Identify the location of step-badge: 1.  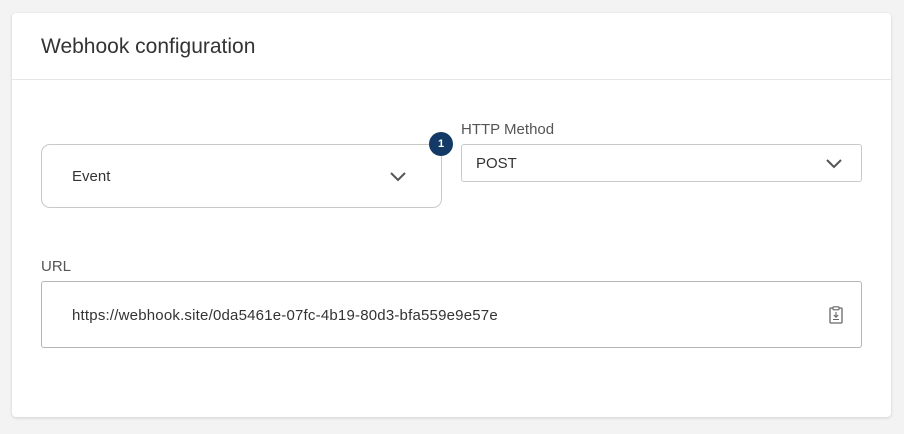
(441, 144).